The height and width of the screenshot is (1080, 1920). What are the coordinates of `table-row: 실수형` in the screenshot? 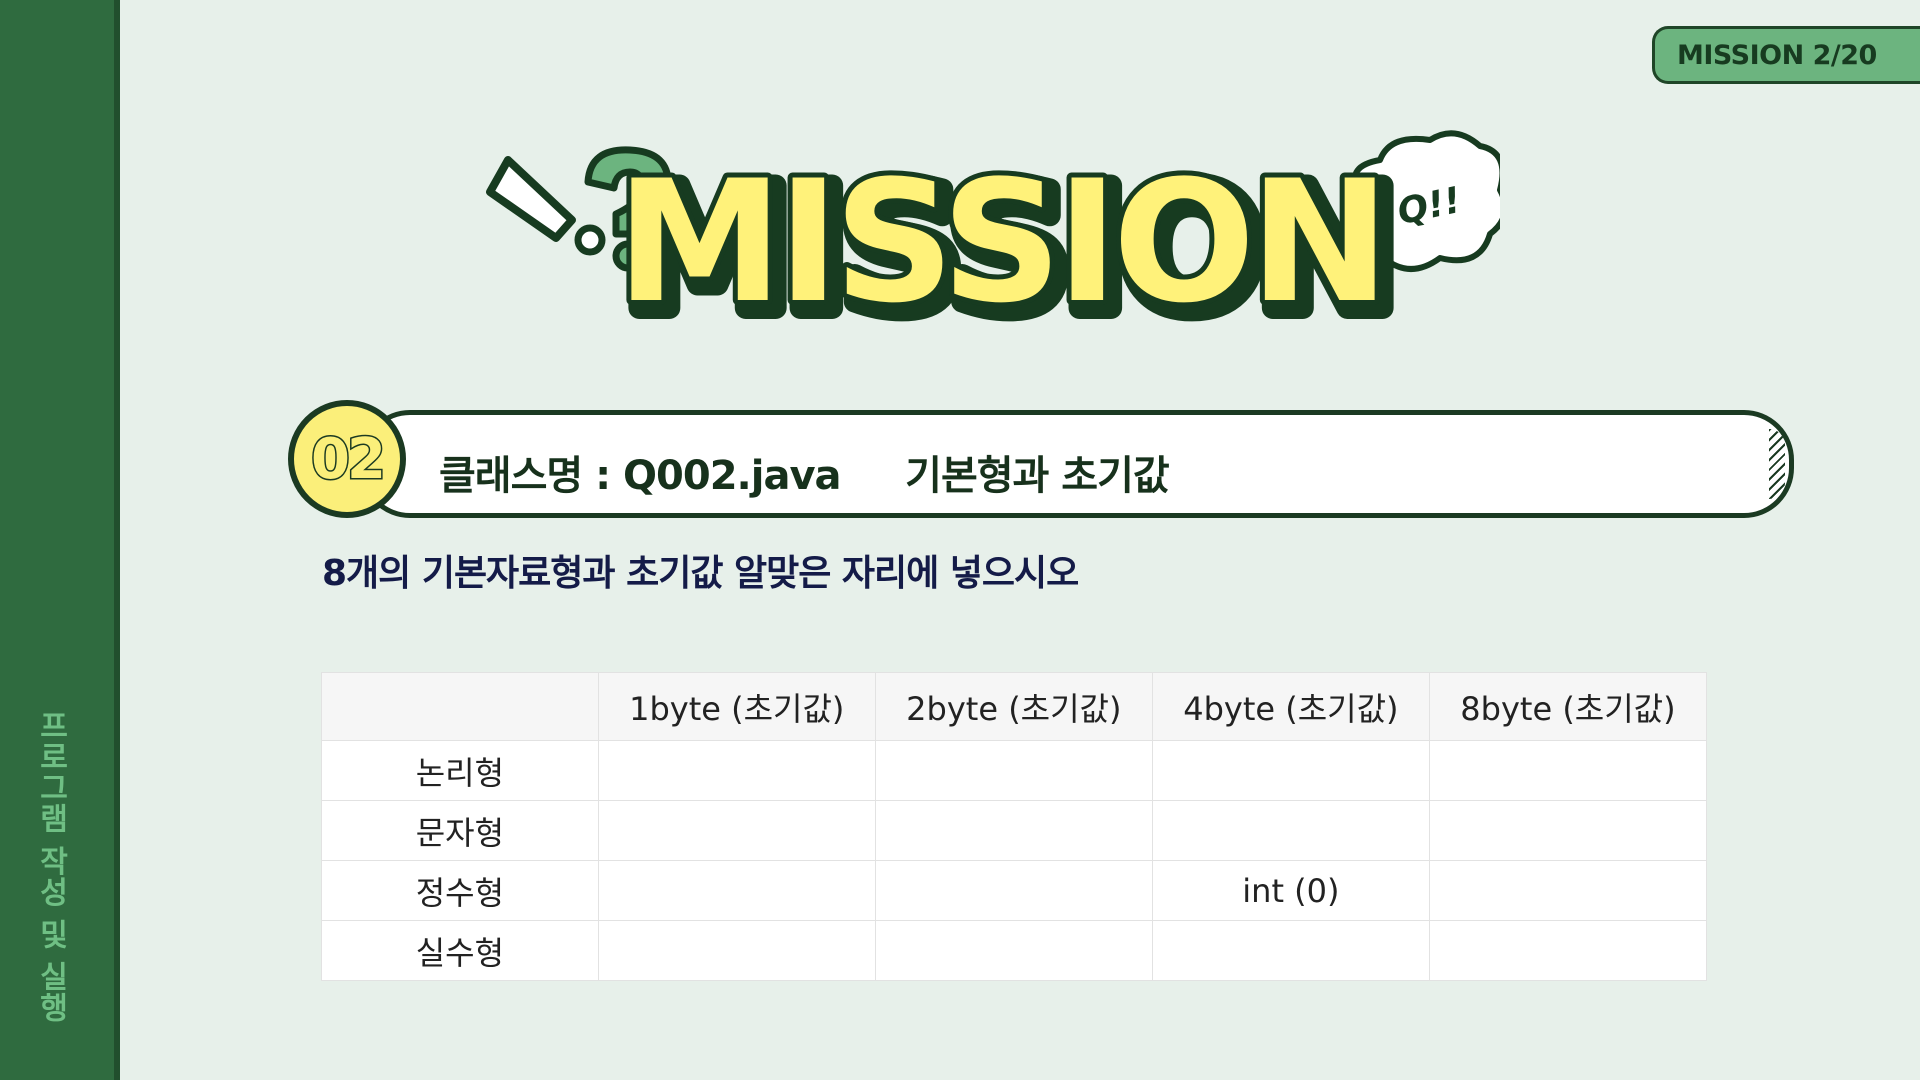 It's located at (1014, 950).